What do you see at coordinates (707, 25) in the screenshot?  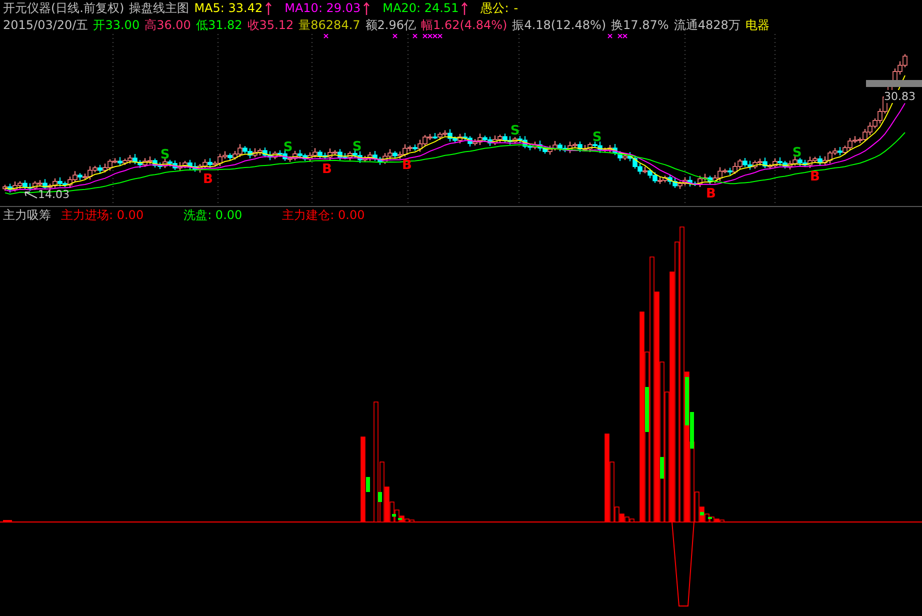 I see `quote-field: 流通4828万` at bounding box center [707, 25].